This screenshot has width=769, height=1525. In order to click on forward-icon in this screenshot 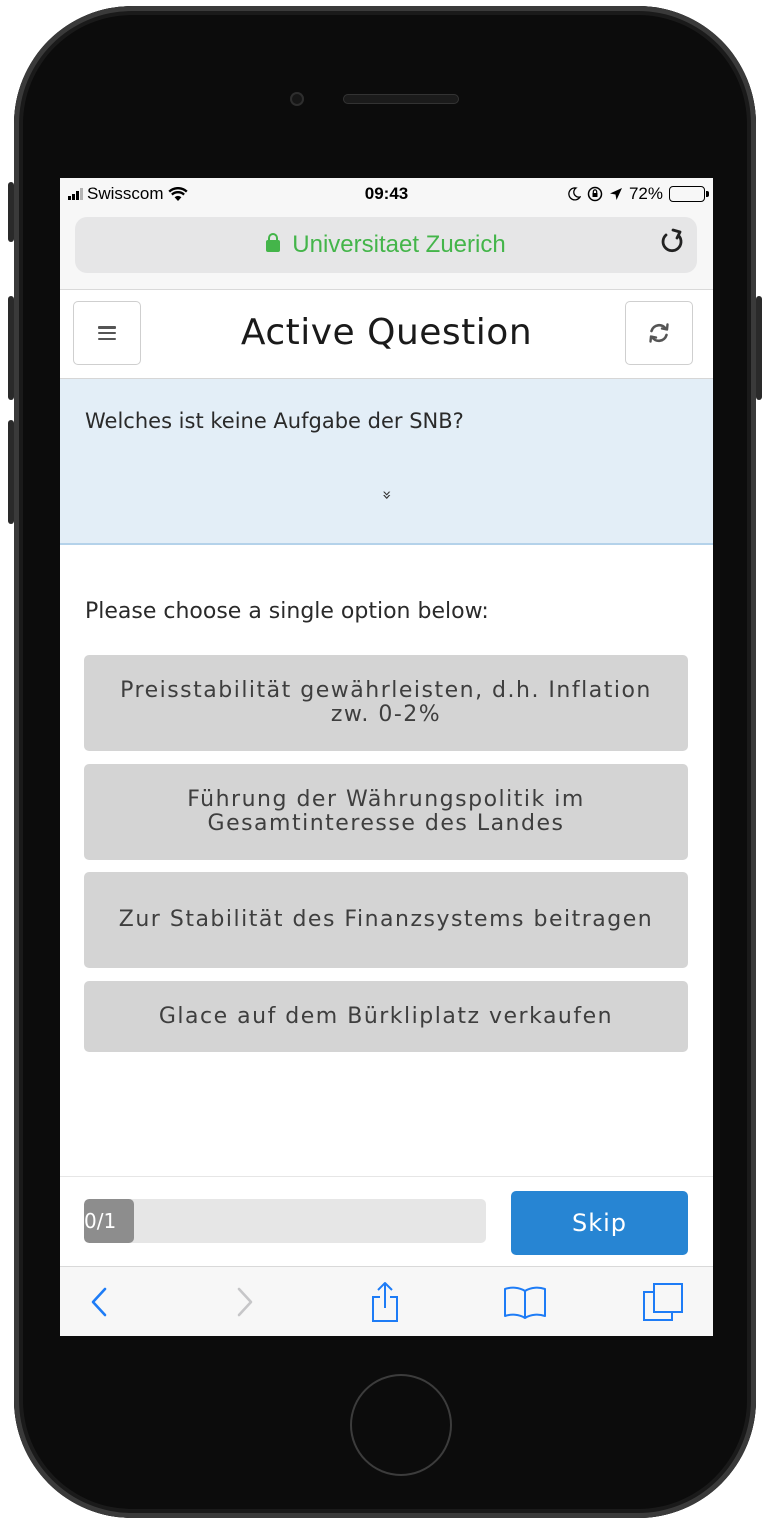, I will do `click(245, 1302)`.